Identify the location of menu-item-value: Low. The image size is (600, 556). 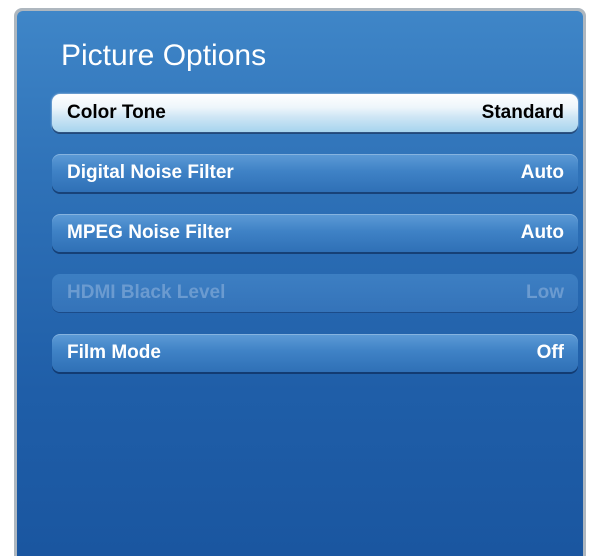
(545, 292).